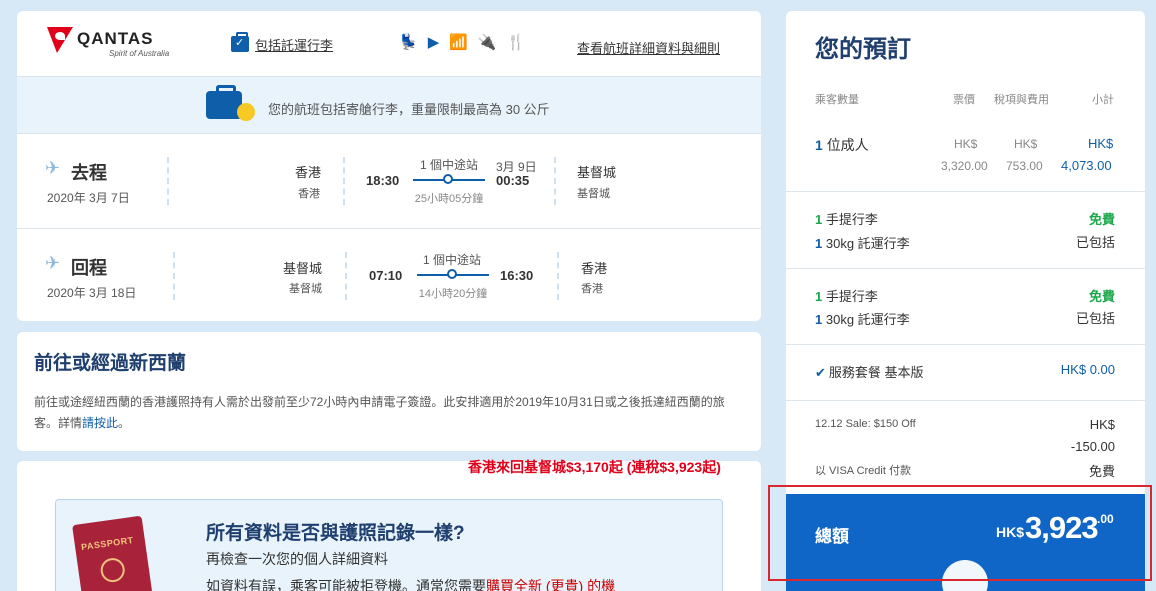 Image resolution: width=1156 pixels, height=591 pixels. What do you see at coordinates (594, 467) in the screenshot?
I see `promo-price-text: 香港來回基督城$3,170起 (連稅$3,923起)` at bounding box center [594, 467].